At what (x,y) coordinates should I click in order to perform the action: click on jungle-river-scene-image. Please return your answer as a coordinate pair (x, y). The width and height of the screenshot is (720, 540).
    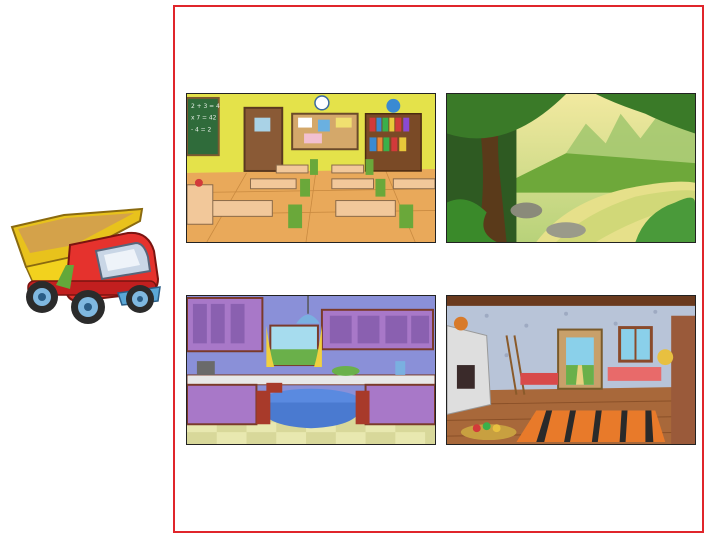
    Looking at the image, I should click on (571, 168).